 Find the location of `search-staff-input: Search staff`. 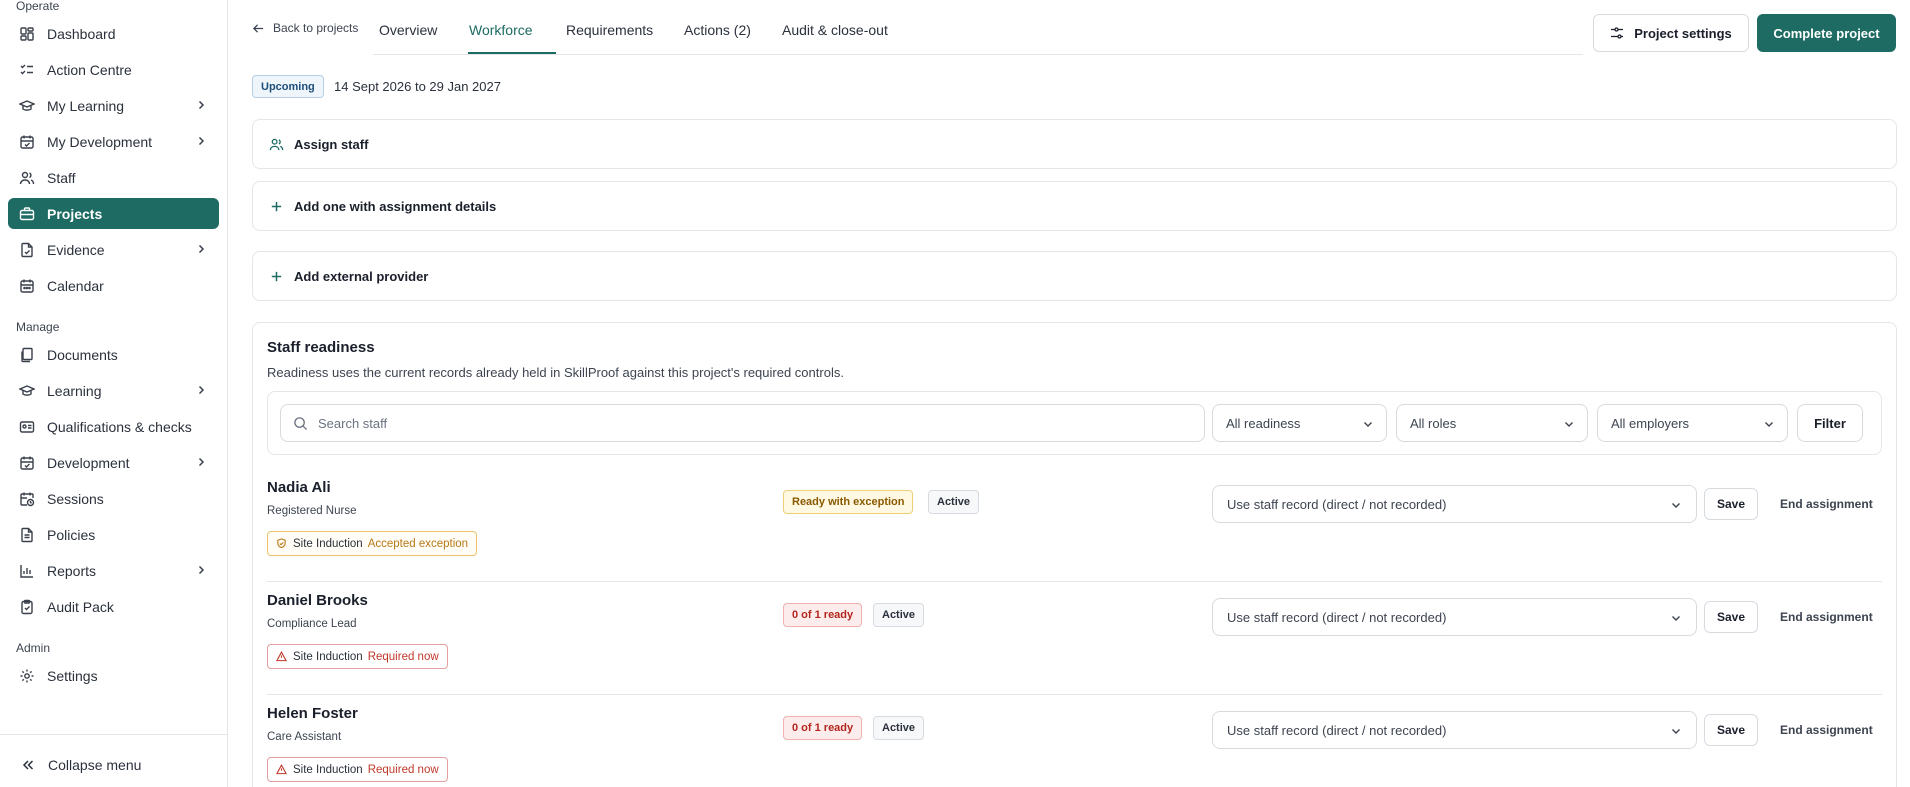

search-staff-input: Search staff is located at coordinates (742, 423).